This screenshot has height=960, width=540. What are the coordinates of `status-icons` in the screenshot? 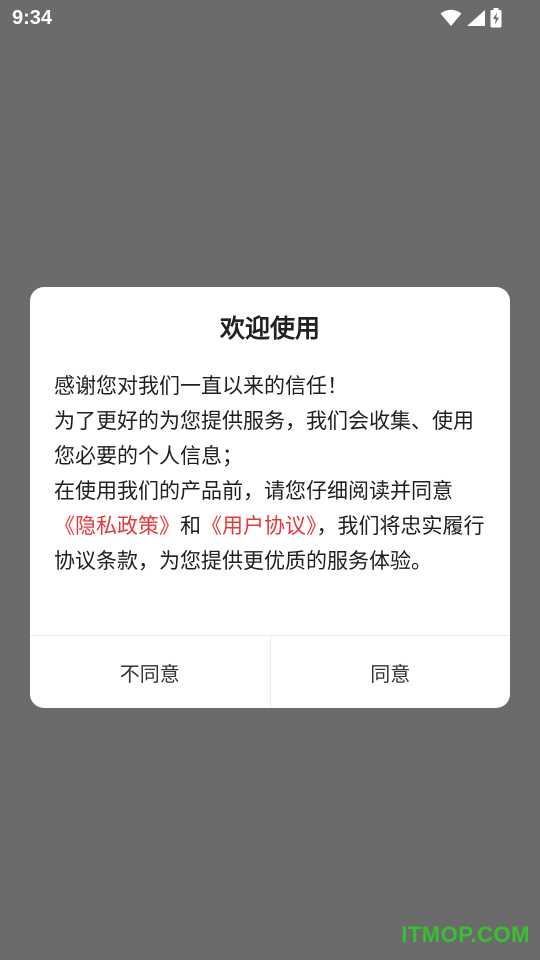 It's located at (471, 18).